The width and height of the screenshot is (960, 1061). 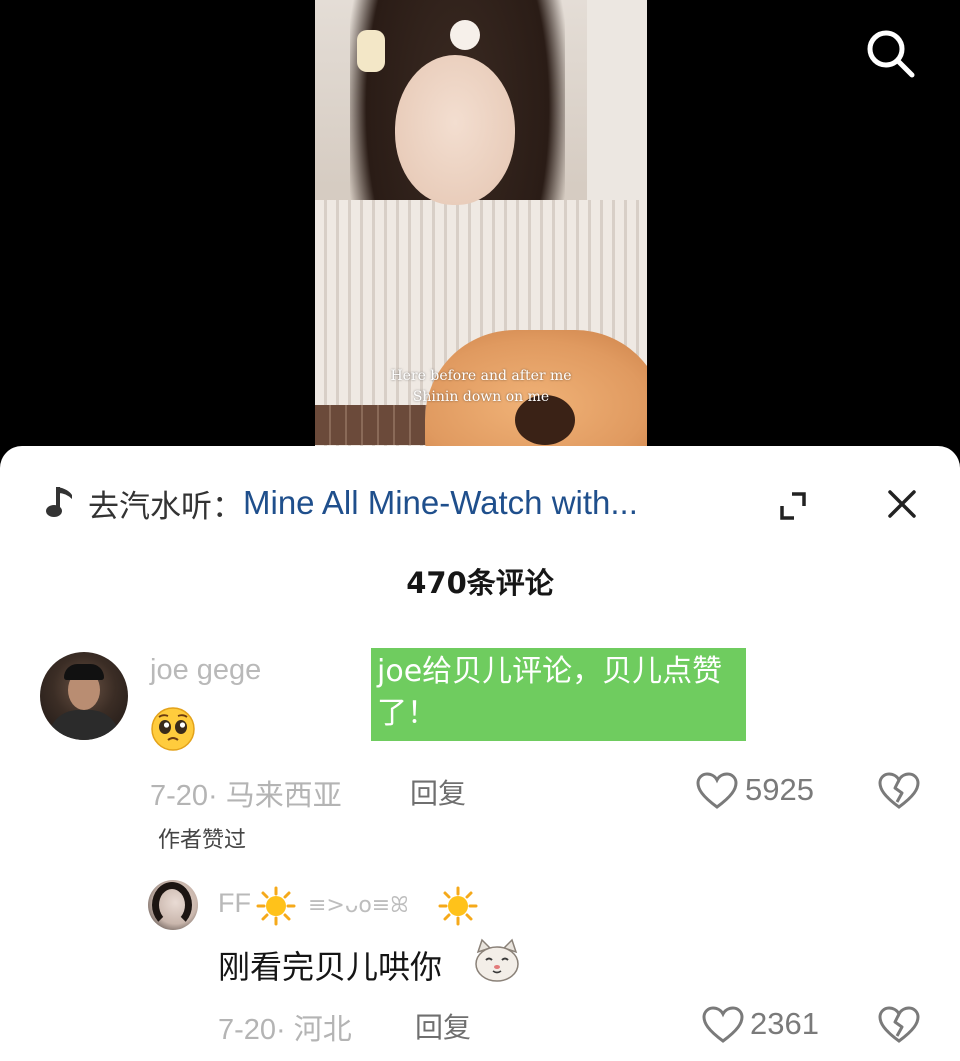 I want to click on comment-meta: 7-20· 马来西亚, so click(x=246, y=796).